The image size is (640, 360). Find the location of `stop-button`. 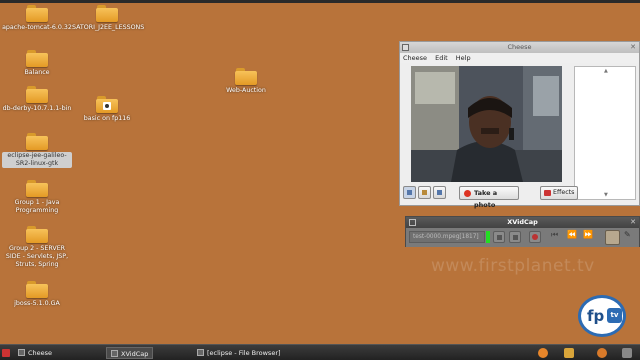

stop-button is located at coordinates (499, 237).